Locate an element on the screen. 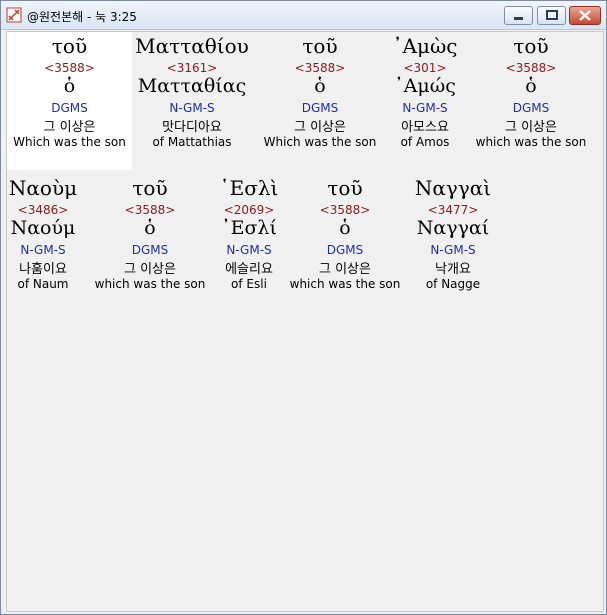 This screenshot has height=615, width=607. word-cell: ῾Εσλὶ <2069> ᾿Εσλί N-GM-S 에슬리요 of Esli is located at coordinates (249, 233).